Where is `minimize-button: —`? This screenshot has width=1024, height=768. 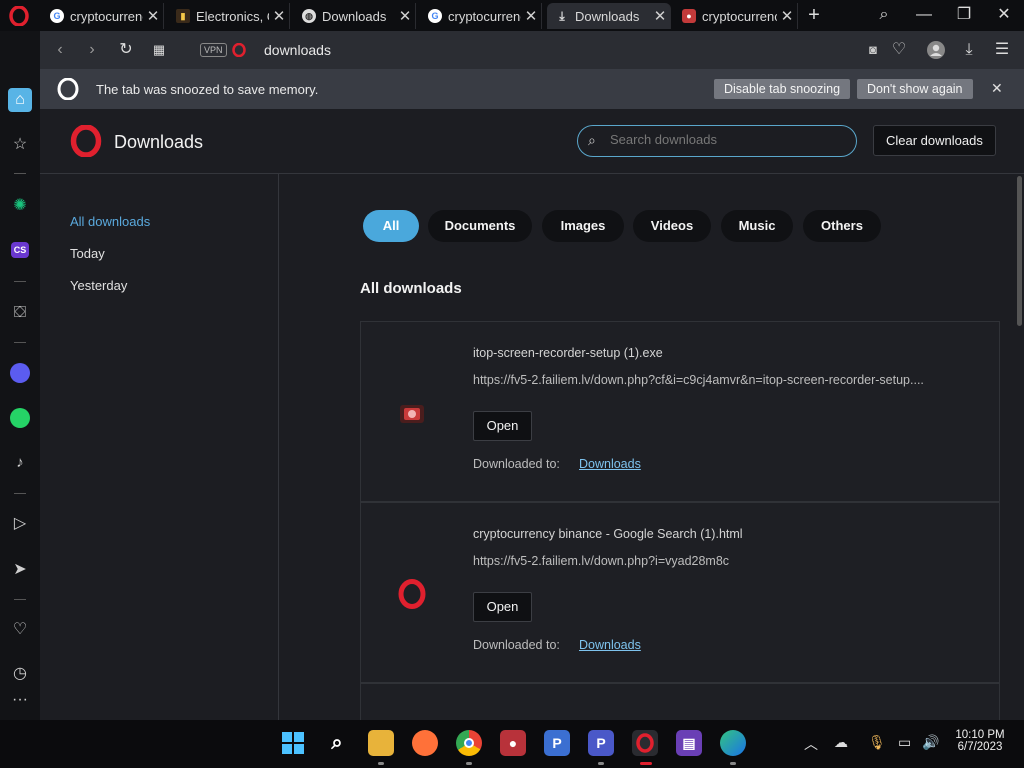 minimize-button: — is located at coordinates (924, 15).